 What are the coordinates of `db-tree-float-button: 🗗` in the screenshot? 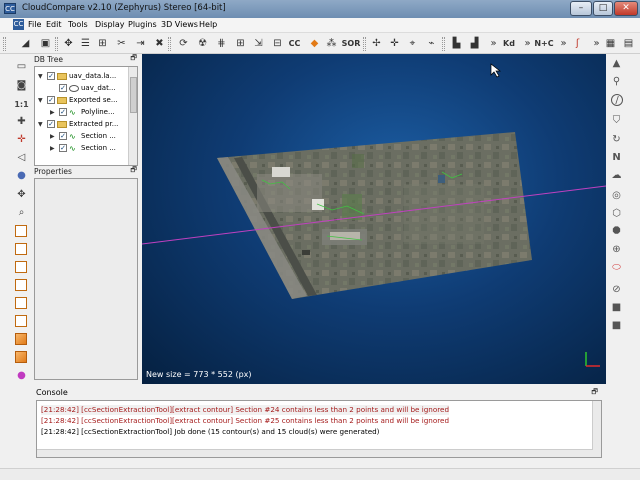 It's located at (133, 59).